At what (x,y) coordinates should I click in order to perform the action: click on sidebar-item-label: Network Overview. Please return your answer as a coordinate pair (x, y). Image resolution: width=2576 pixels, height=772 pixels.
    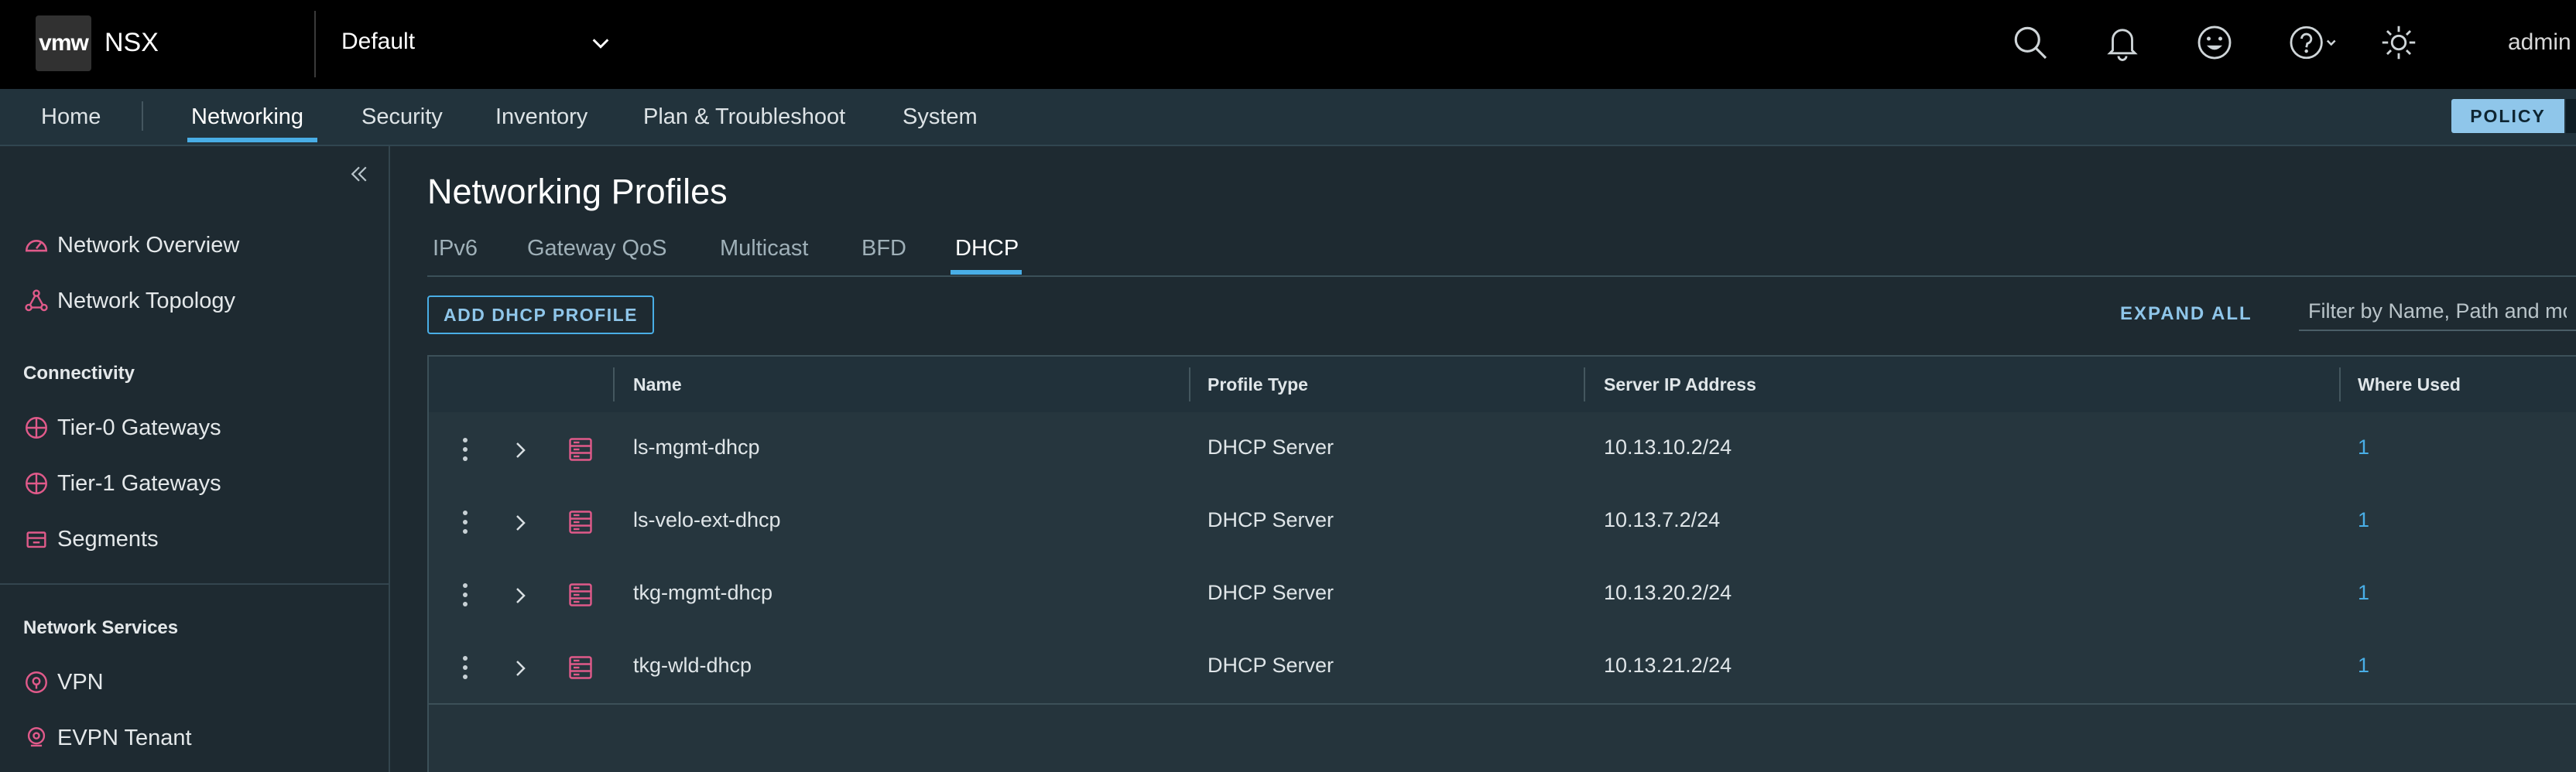
    Looking at the image, I should click on (148, 245).